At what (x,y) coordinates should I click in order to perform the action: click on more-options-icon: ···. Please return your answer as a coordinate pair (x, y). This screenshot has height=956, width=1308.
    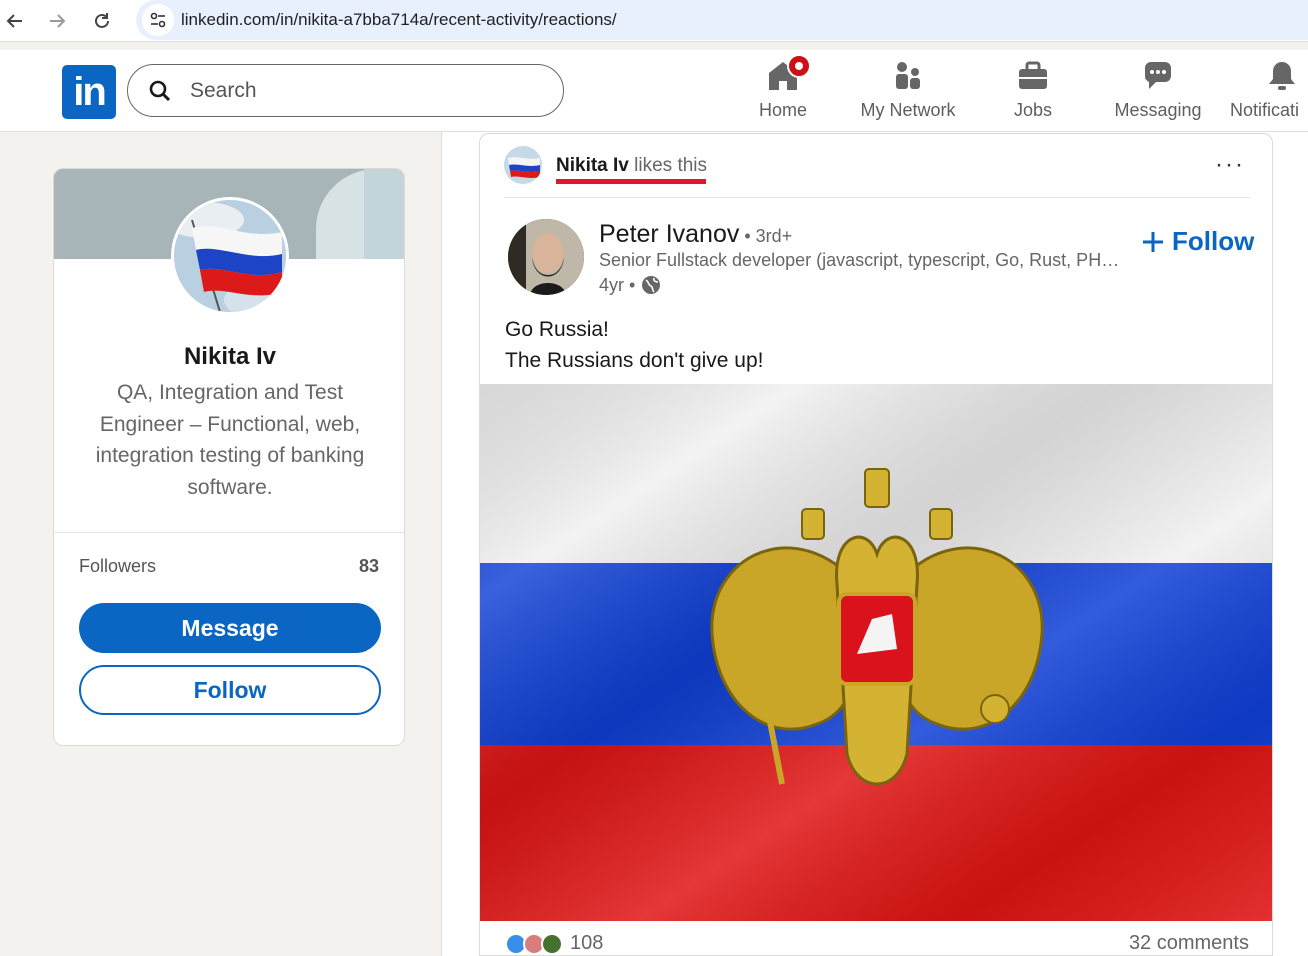
    Looking at the image, I should click on (1230, 165).